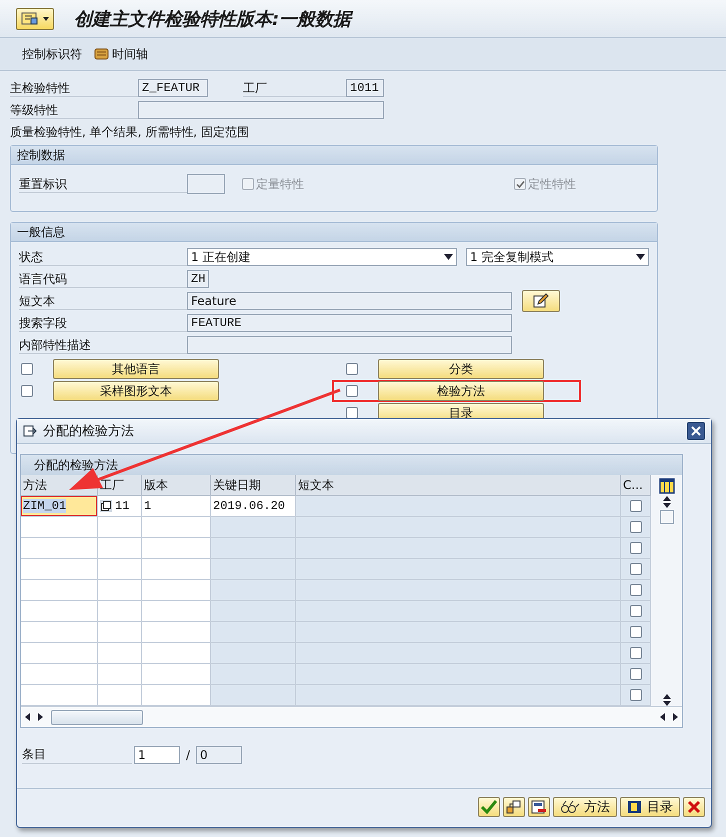  What do you see at coordinates (650, 807) in the screenshot?
I see `catalog-button: 目录` at bounding box center [650, 807].